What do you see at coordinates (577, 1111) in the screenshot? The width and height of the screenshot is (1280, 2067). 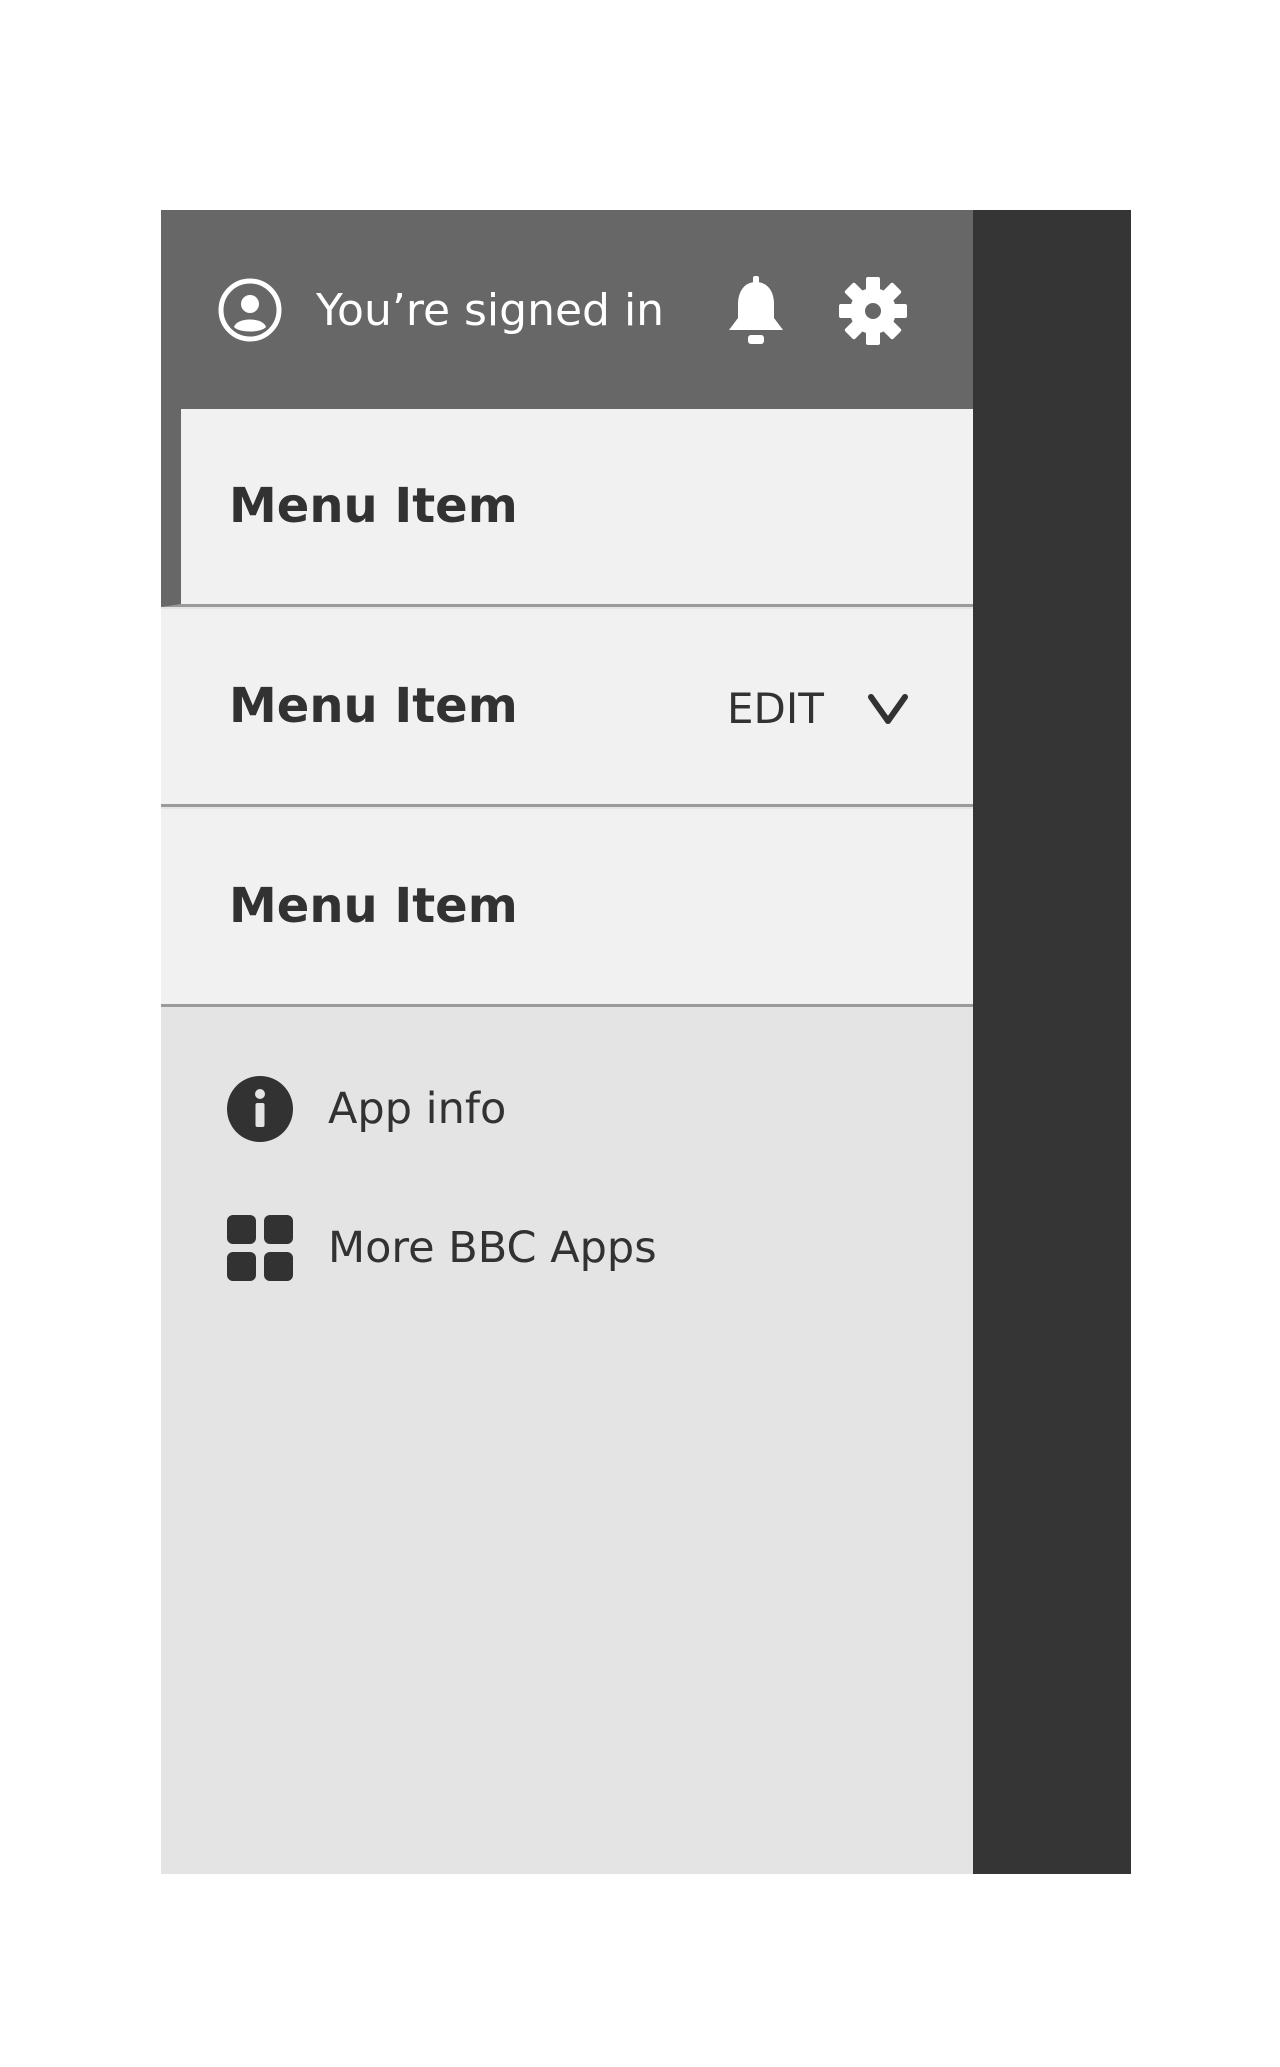 I see `app-info-link: App info` at bounding box center [577, 1111].